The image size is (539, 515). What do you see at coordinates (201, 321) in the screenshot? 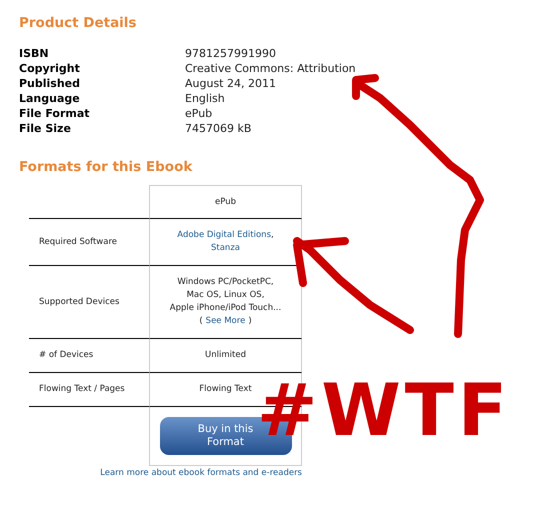
I see `cell-text: (` at bounding box center [201, 321].